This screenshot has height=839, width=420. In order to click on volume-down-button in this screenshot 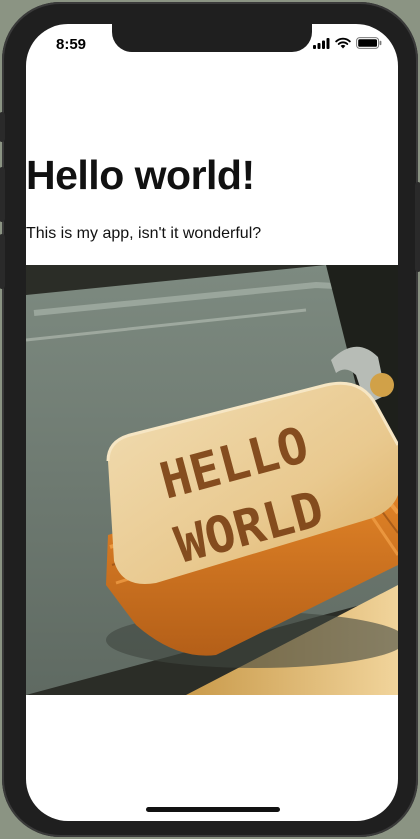, I will do `click(2, 261)`.